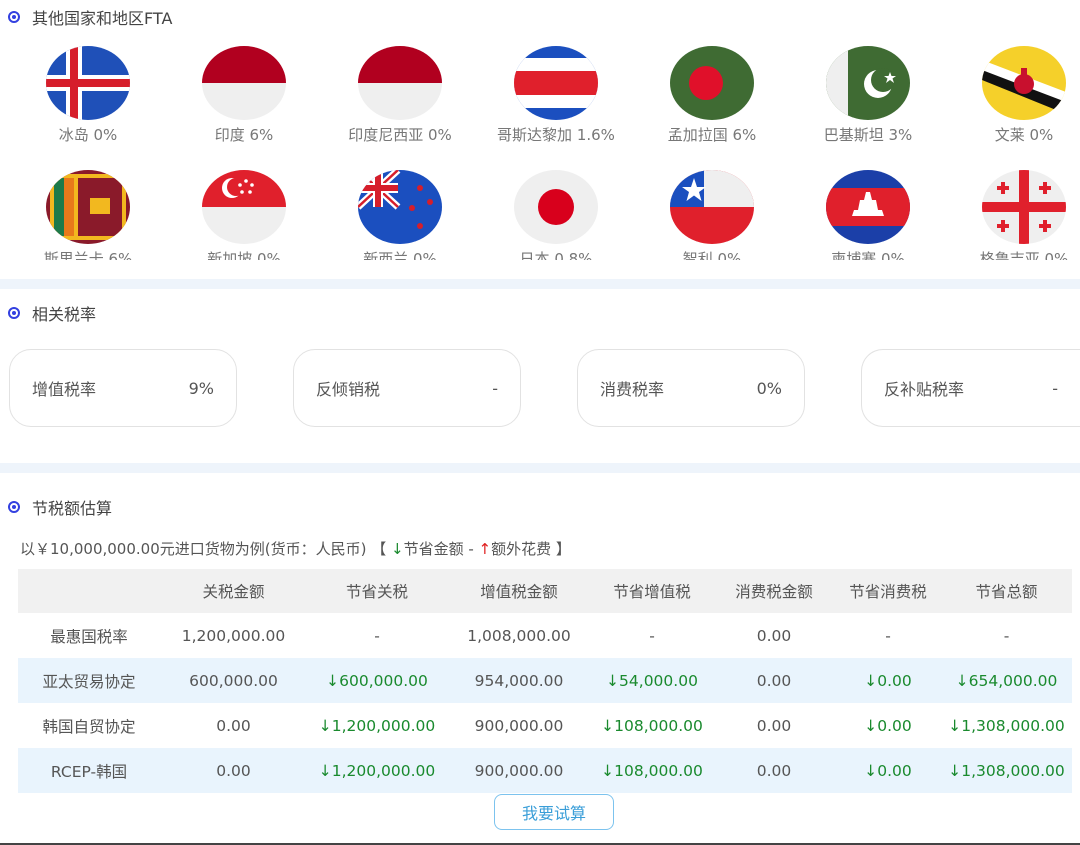 The height and width of the screenshot is (845, 1080). What do you see at coordinates (1006, 680) in the screenshot?
I see `cell-saving: ↓654,000.00` at bounding box center [1006, 680].